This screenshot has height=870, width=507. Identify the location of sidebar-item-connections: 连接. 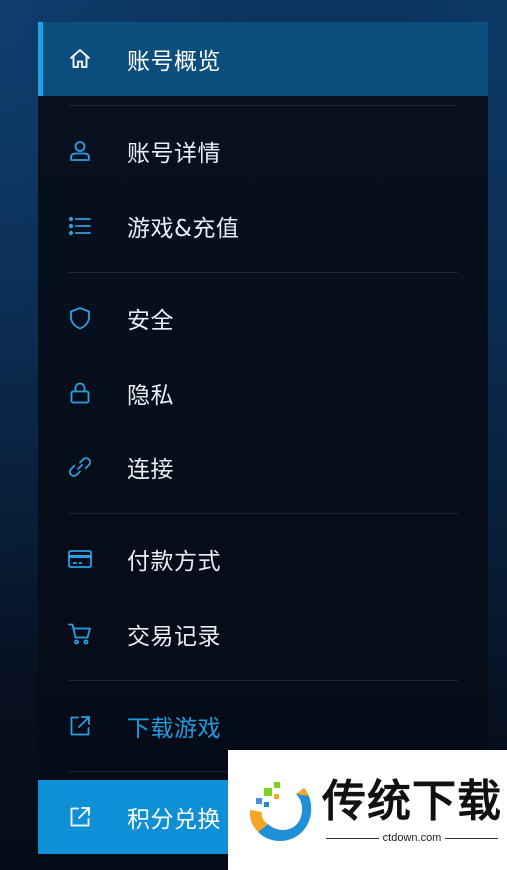
(263, 467).